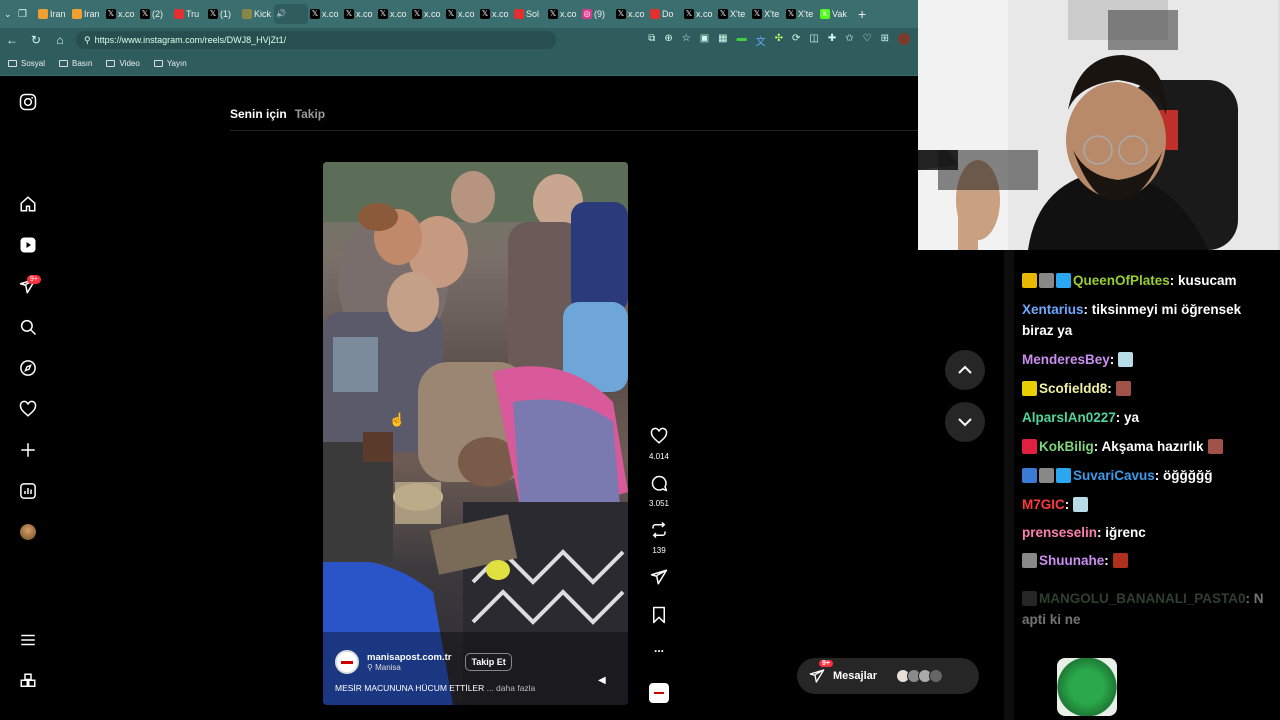 This screenshot has width=1280, height=720. I want to click on messages-button: 9+ Mesajlar, so click(888, 676).